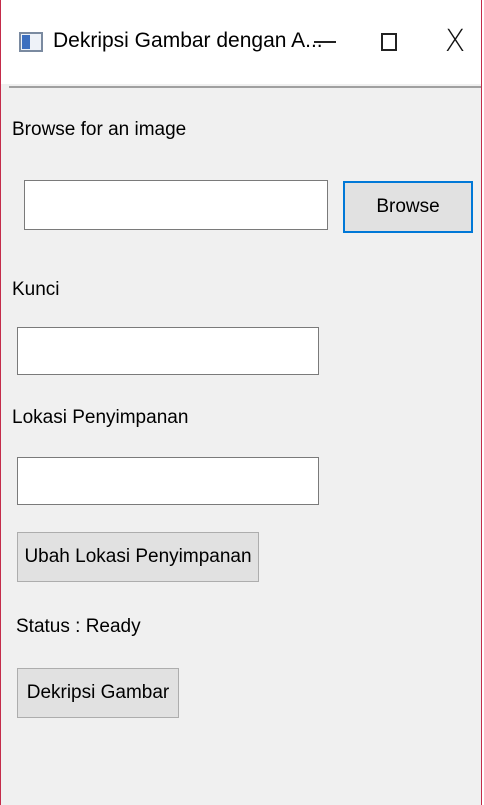 The image size is (484, 805). What do you see at coordinates (245, 87) in the screenshot?
I see `separator-line` at bounding box center [245, 87].